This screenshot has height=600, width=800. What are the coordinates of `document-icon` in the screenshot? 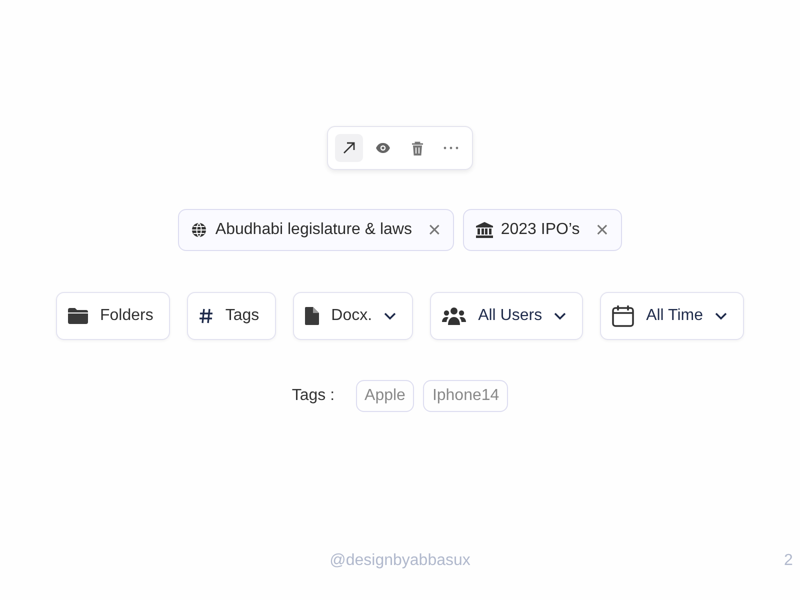 It's located at (312, 316).